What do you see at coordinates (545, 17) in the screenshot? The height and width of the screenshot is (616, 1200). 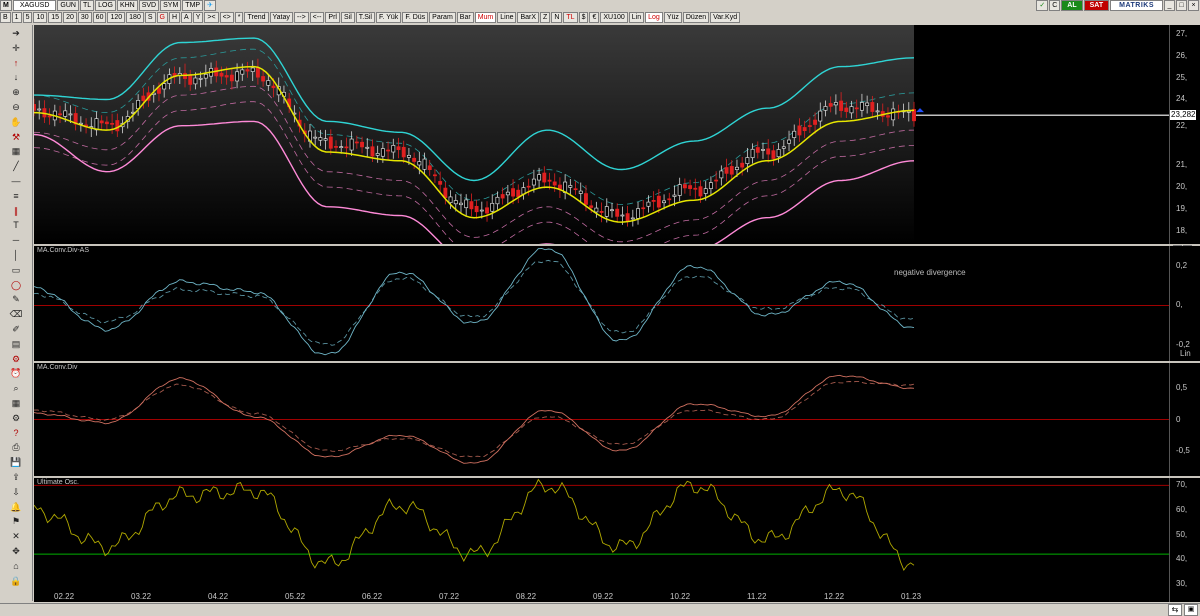 I see `toolbar2-button-32: Z` at bounding box center [545, 17].